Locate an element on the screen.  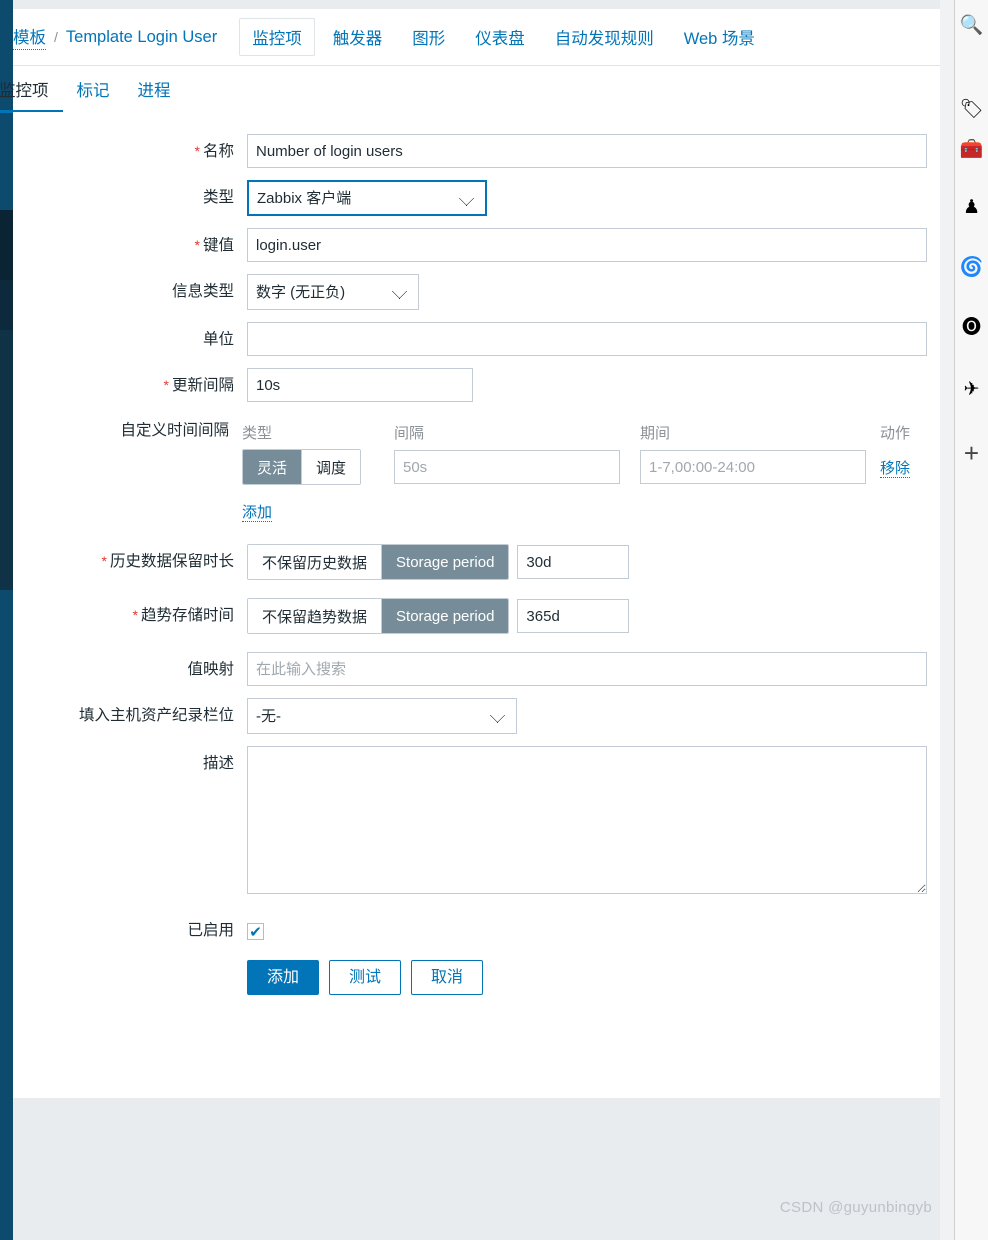
field-units-wrap is located at coordinates (593, 339).